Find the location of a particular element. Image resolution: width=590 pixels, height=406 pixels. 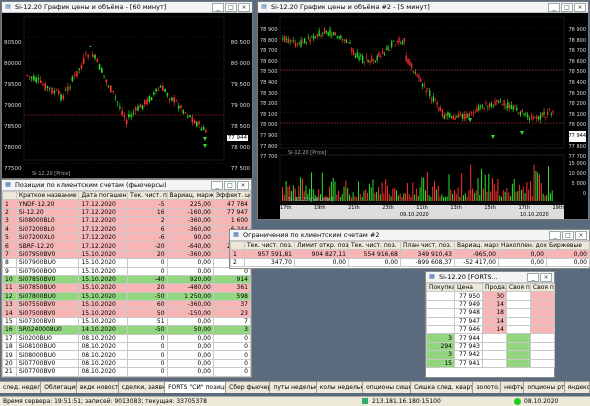

table-row: 3 Si08000BL0 17.12.2020 2 -360,00 1 600 is located at coordinates (127, 221).